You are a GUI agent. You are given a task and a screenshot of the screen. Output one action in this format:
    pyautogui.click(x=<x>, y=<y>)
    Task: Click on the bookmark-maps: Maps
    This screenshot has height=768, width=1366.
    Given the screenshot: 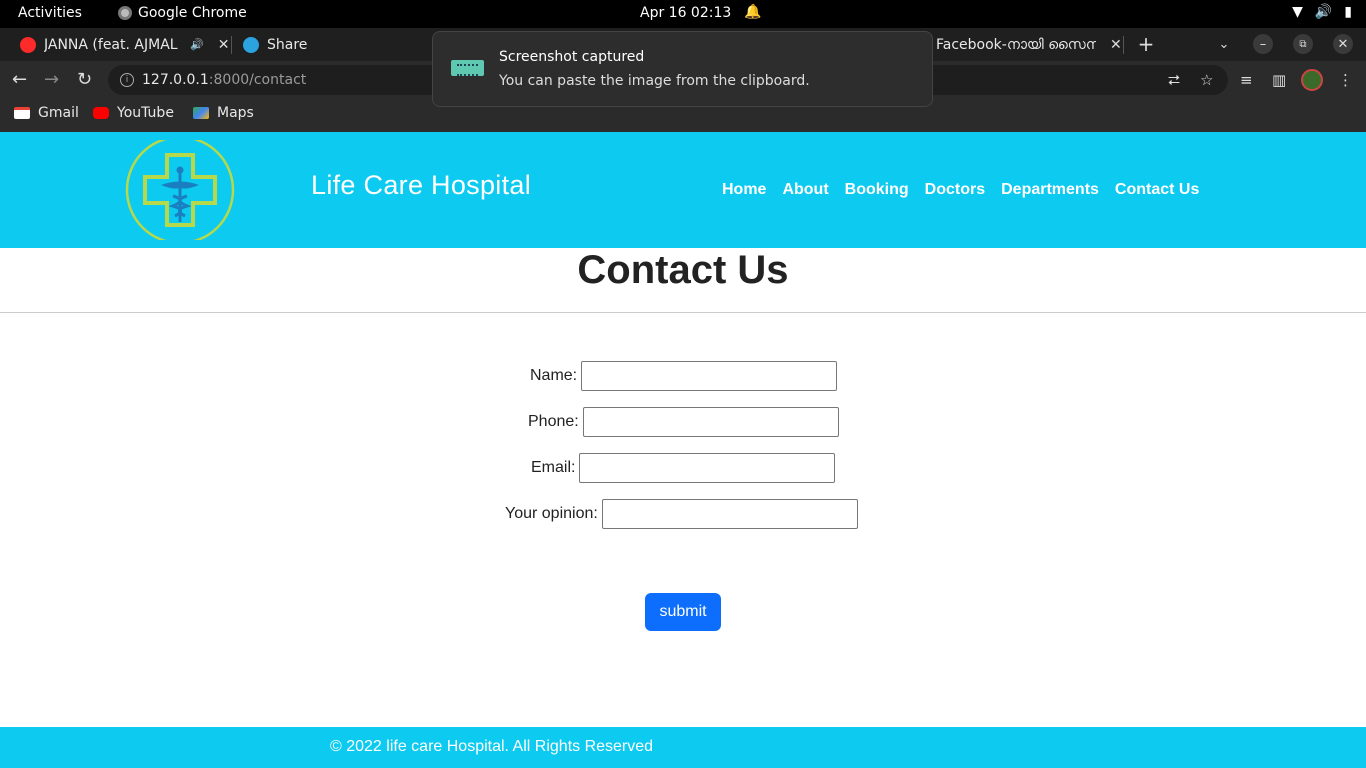 What is the action you would take?
    pyautogui.click(x=223, y=113)
    